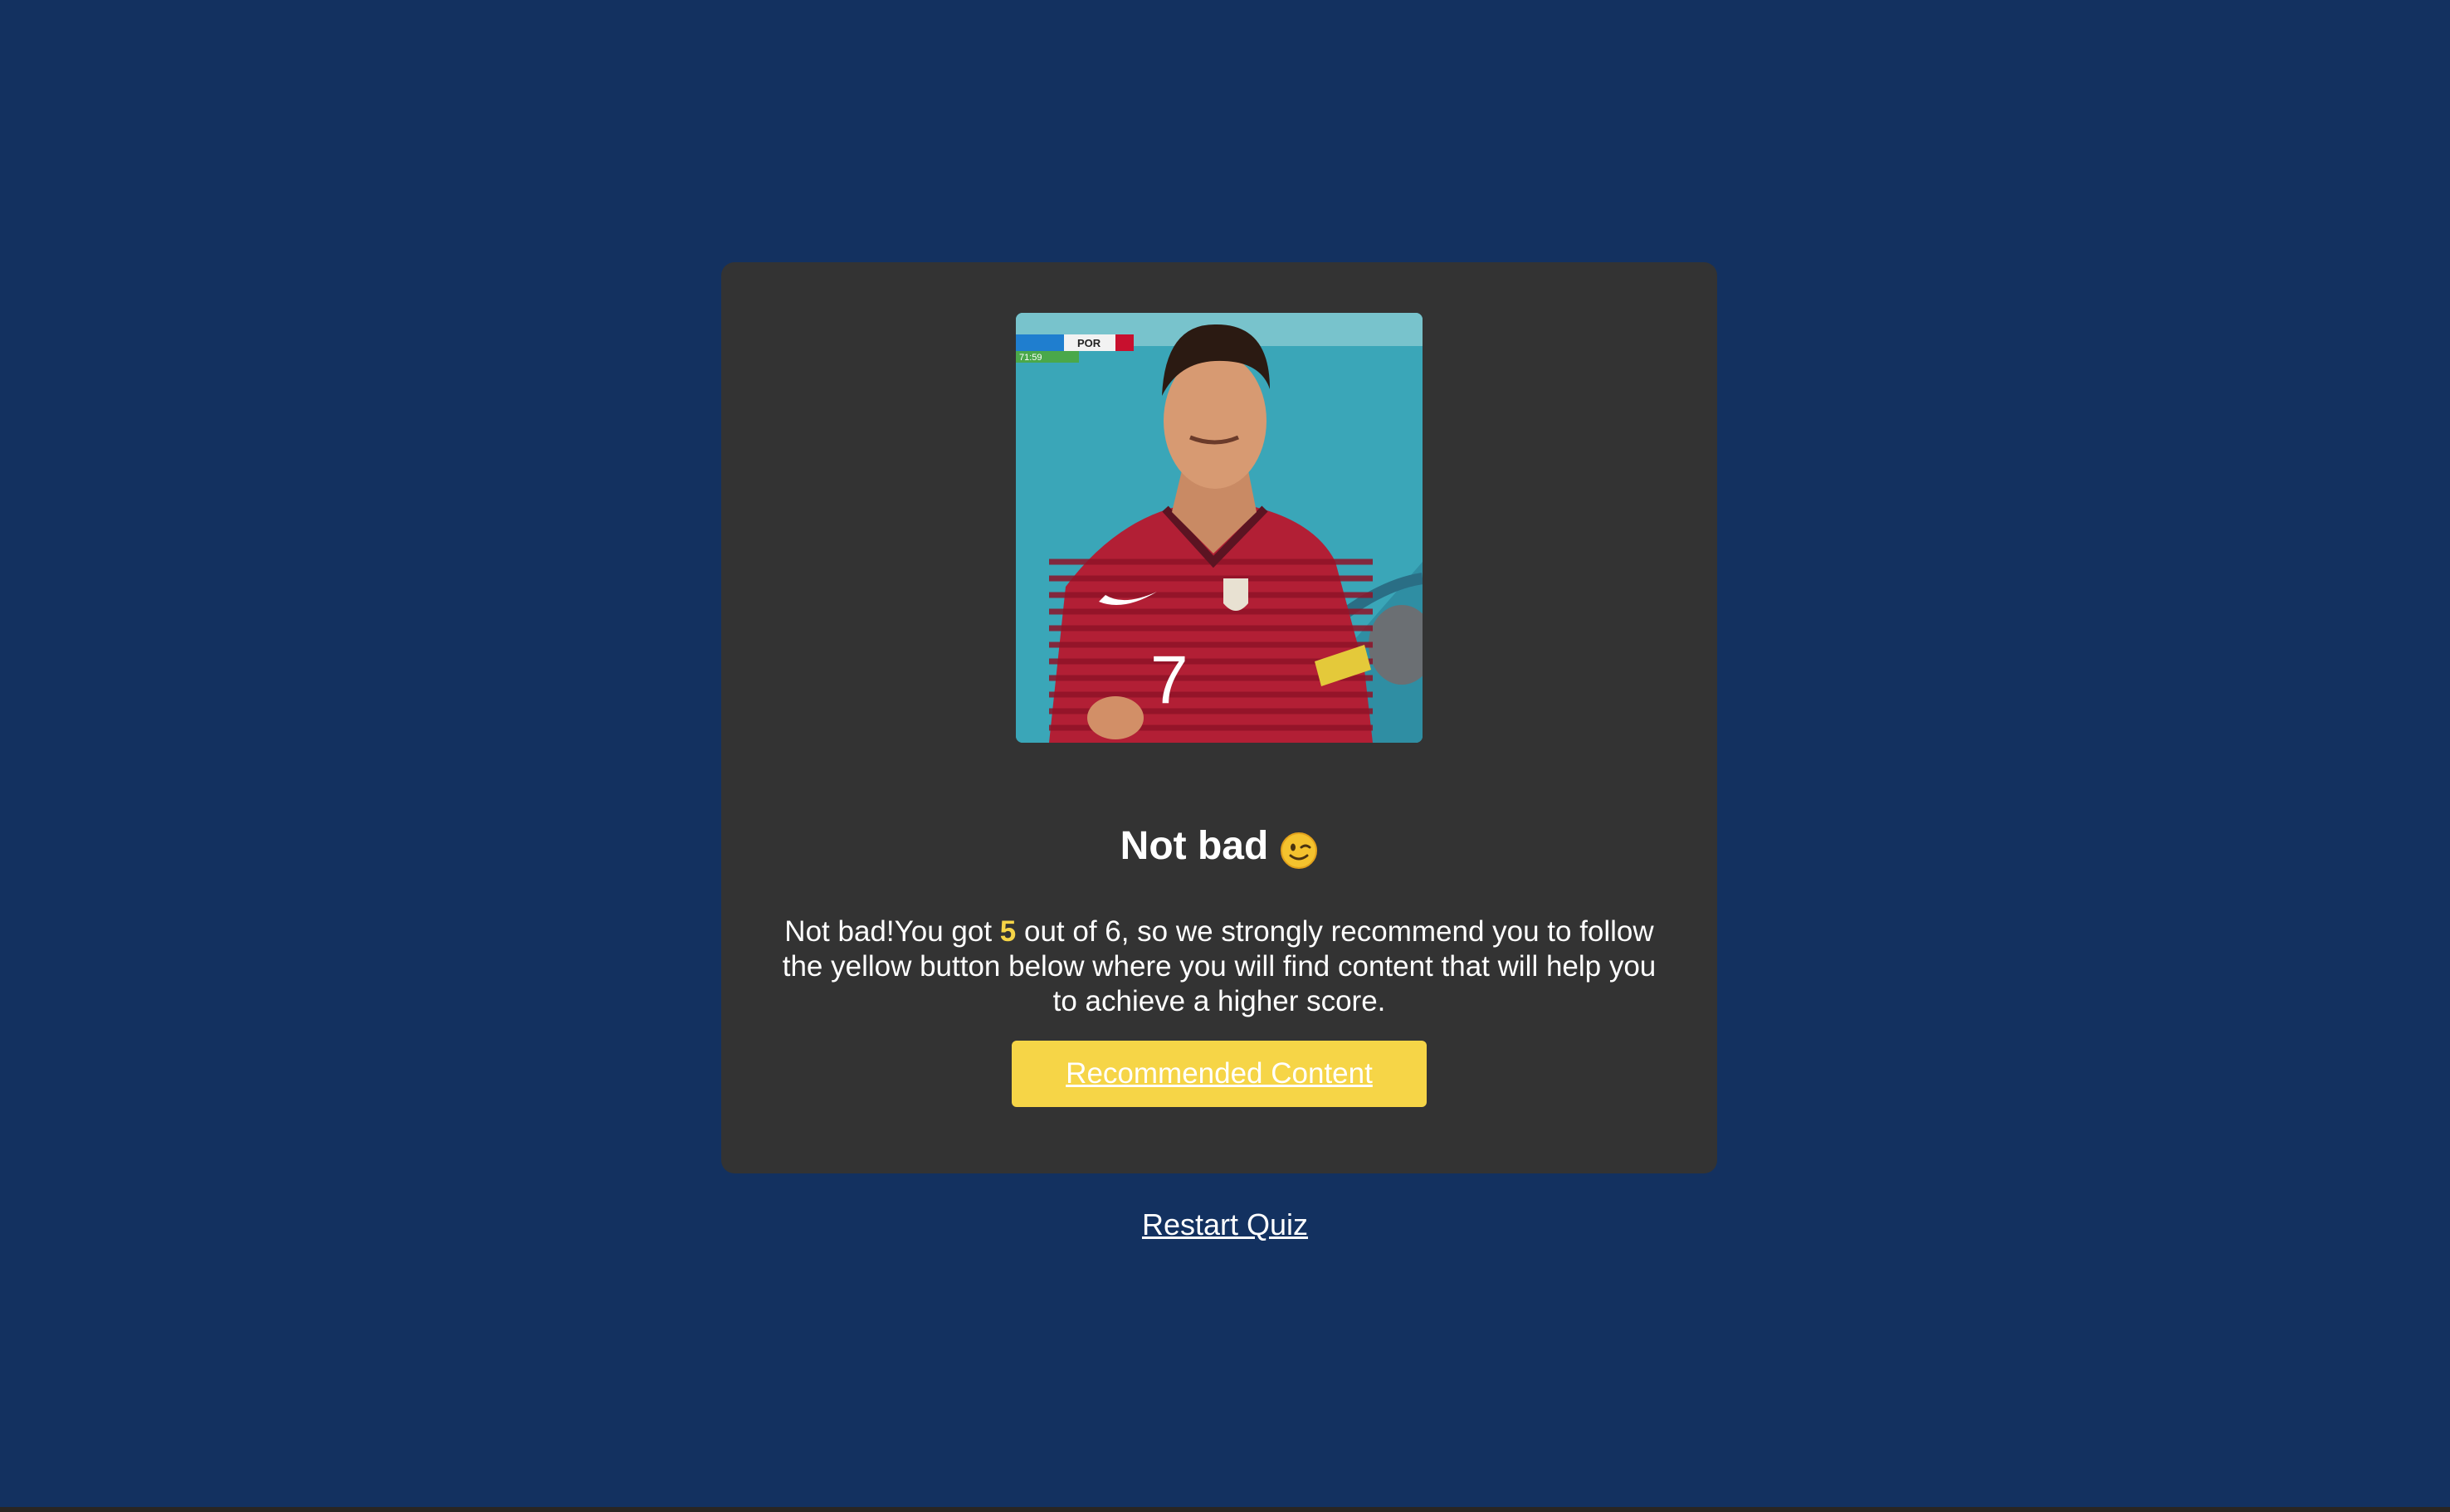 The height and width of the screenshot is (1512, 2450). Describe the element at coordinates (1169, 680) in the screenshot. I see `jersey-number: 7` at that location.